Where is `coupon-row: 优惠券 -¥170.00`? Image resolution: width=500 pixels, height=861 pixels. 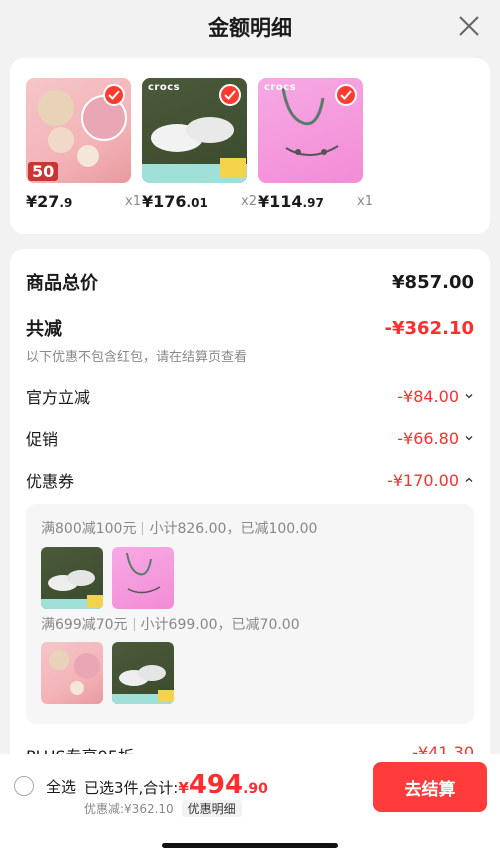
coupon-row: 优惠券 -¥170.00 is located at coordinates (250, 480).